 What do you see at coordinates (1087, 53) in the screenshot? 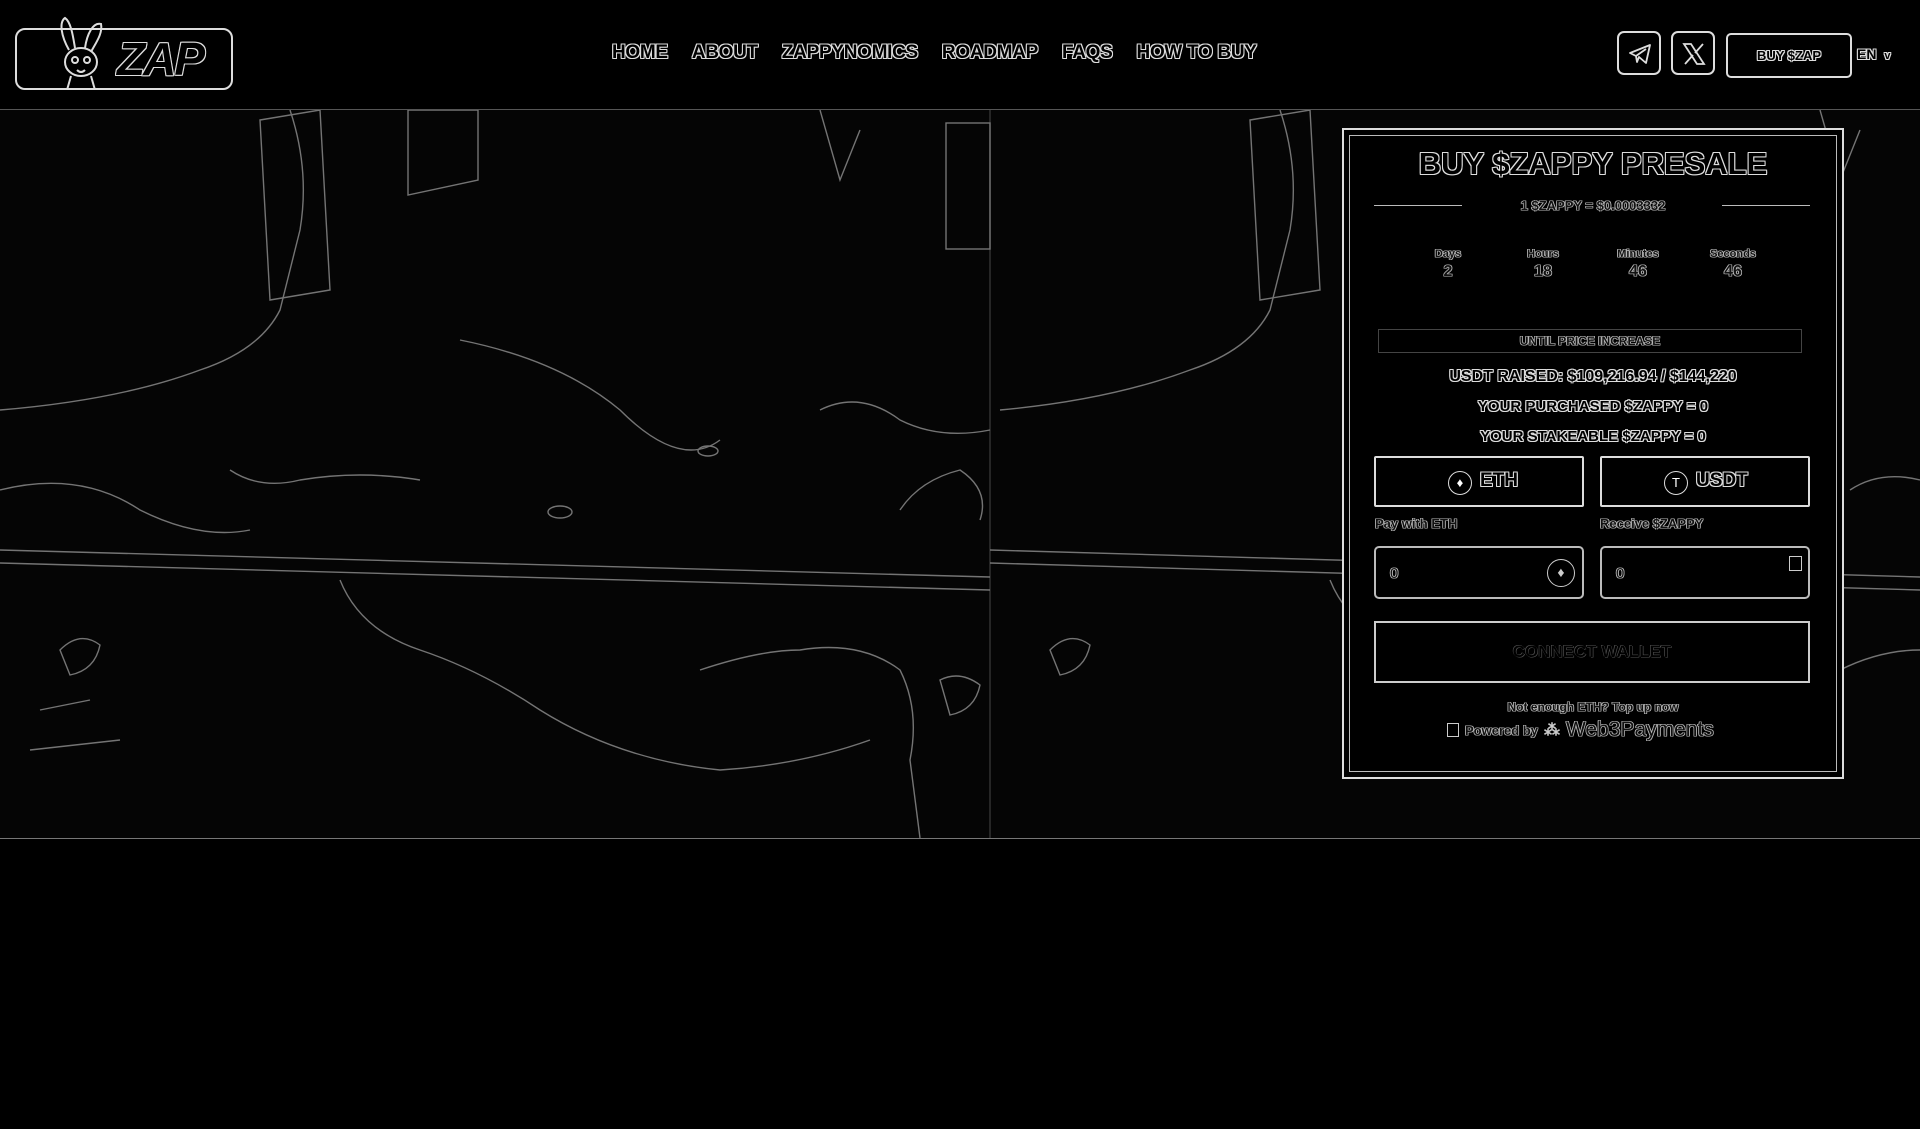
I see `nav-faqs: FAQS` at bounding box center [1087, 53].